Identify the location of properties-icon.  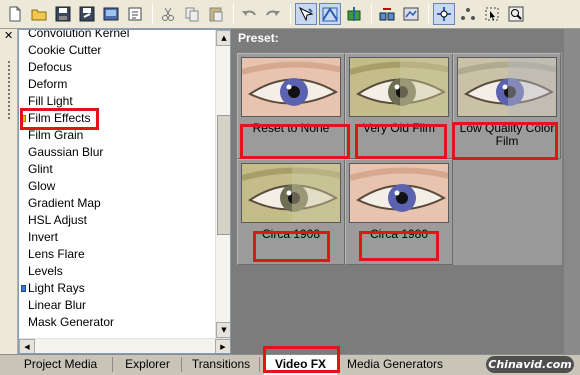
(135, 14).